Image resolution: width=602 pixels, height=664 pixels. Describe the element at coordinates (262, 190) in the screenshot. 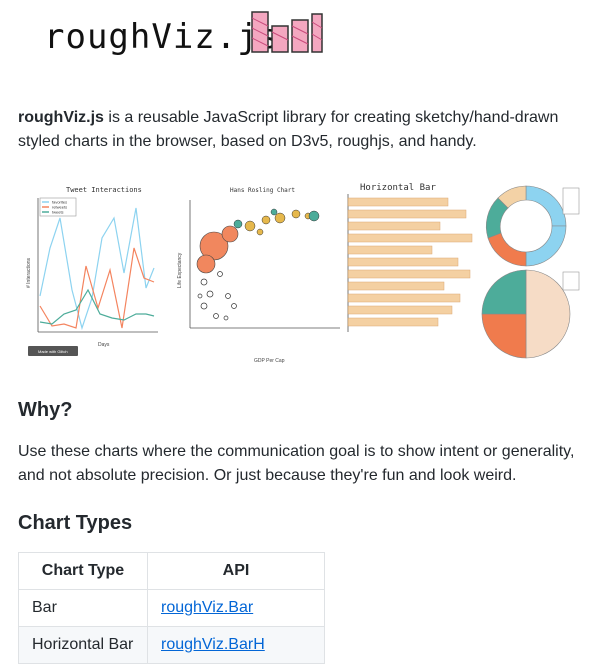

I see `chart2-title: Hans Rosling Chart` at that location.